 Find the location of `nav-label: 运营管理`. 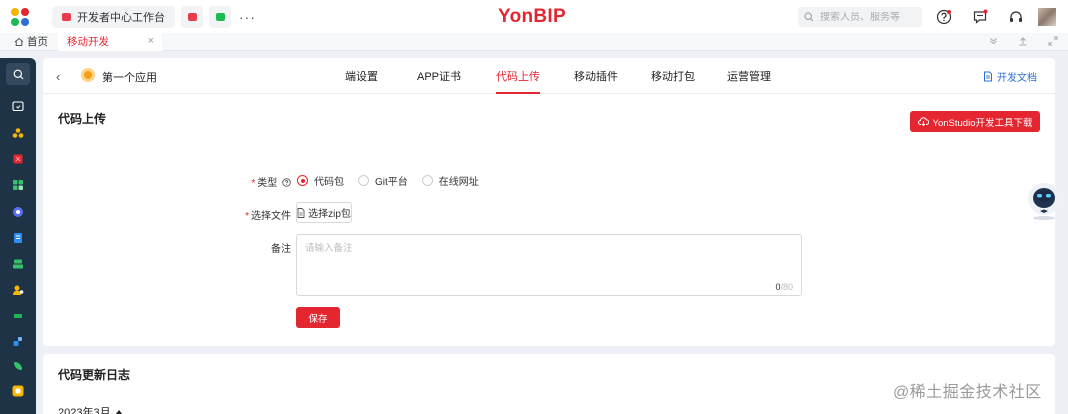

nav-label: 运营管理 is located at coordinates (749, 77).